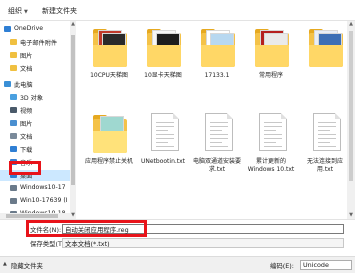 Image resolution: width=355 pixels, height=273 pixels. I want to click on computer-icon, so click(7, 84).